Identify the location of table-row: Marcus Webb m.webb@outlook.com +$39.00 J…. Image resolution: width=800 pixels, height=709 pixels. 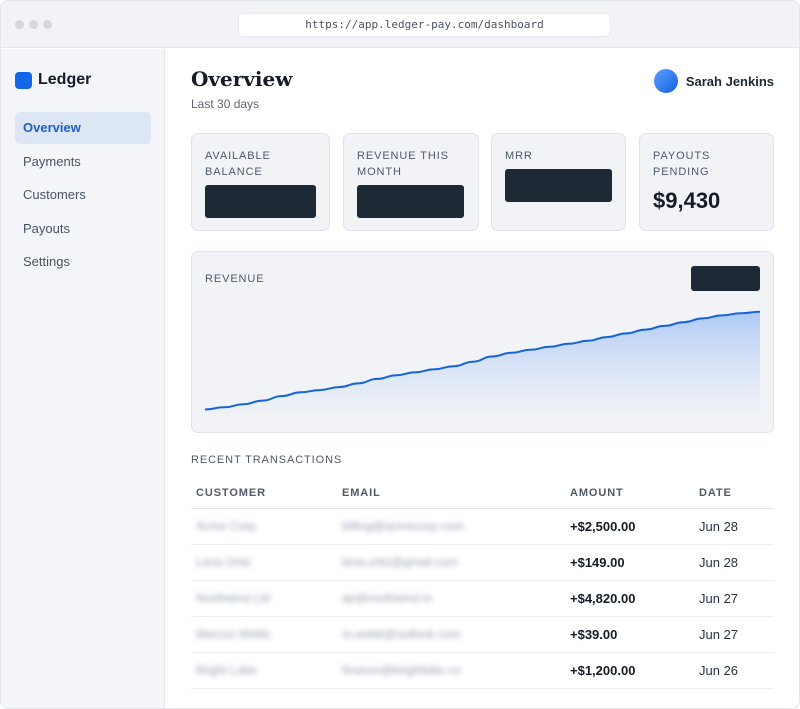
(482, 635).